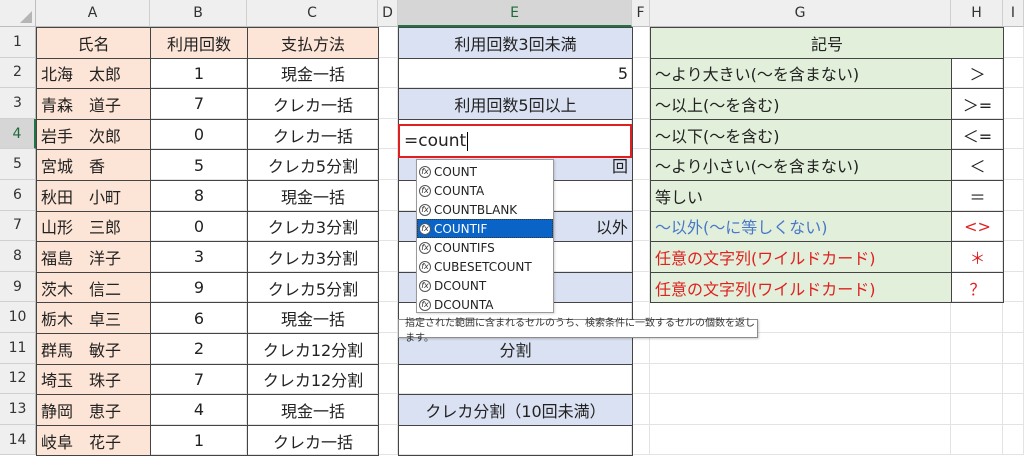 Image resolution: width=1024 pixels, height=473 pixels. Describe the element at coordinates (18, 103) in the screenshot. I see `row-header-3: 3` at that location.